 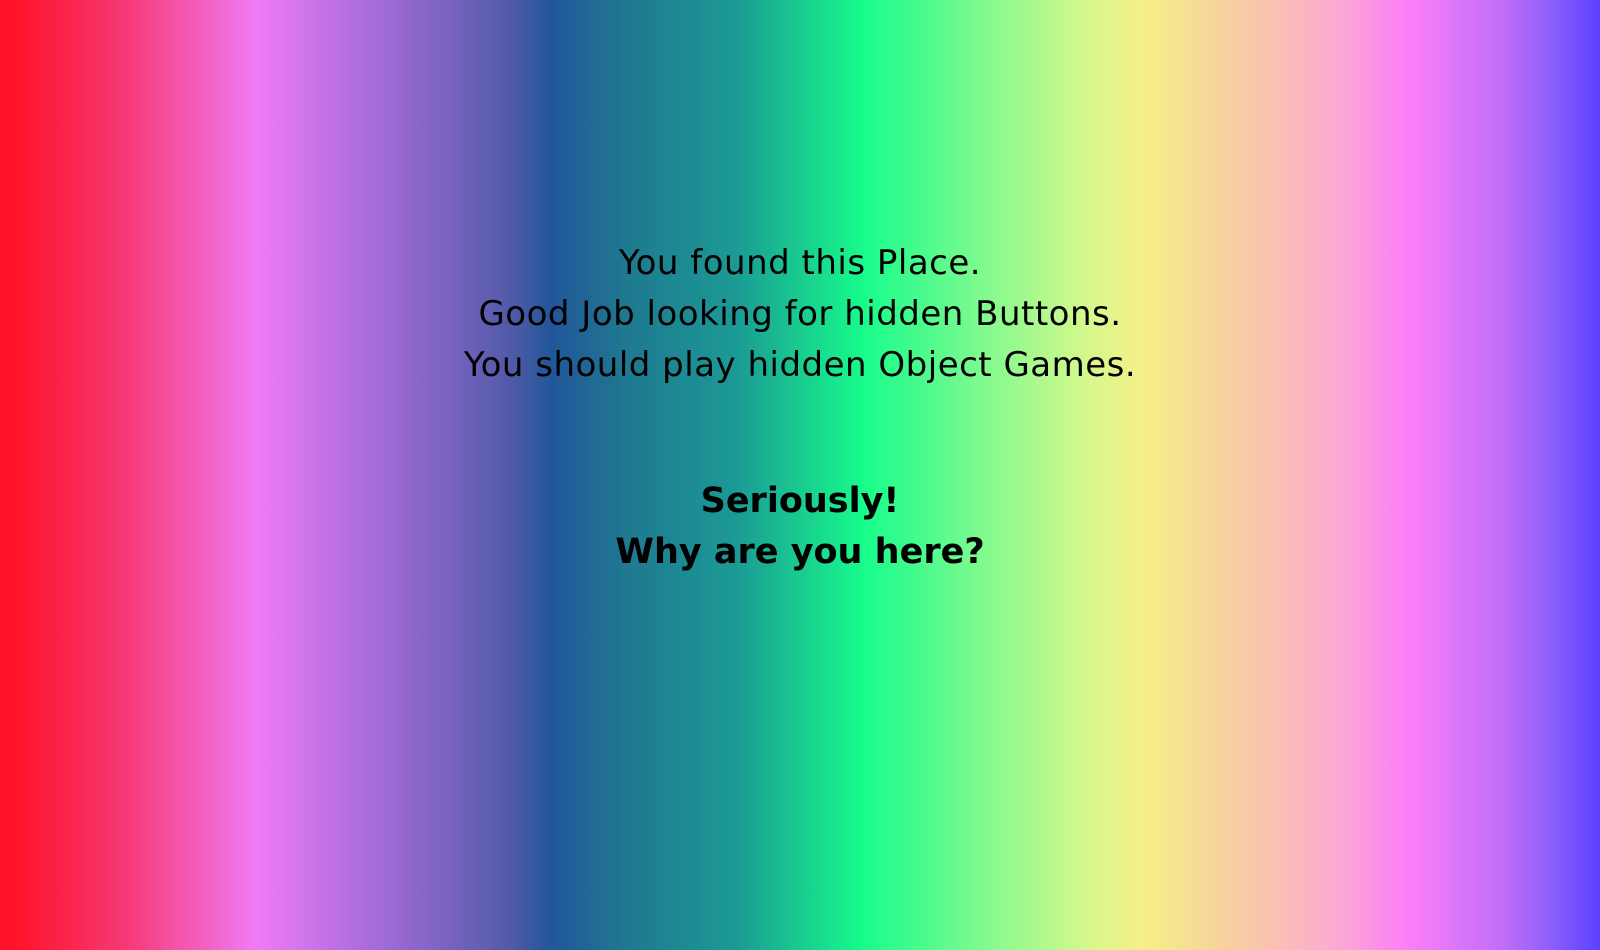 I want to click on emphasis-line-2: Why are you here?, so click(x=800, y=552).